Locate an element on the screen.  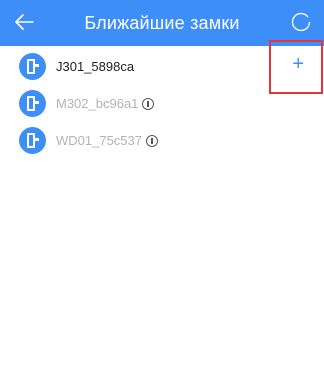
list-item: WD01_75c537 is located at coordinates (162, 142).